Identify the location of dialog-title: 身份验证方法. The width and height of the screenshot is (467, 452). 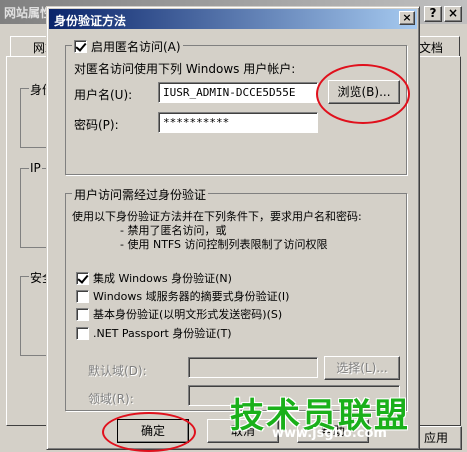
(90, 21).